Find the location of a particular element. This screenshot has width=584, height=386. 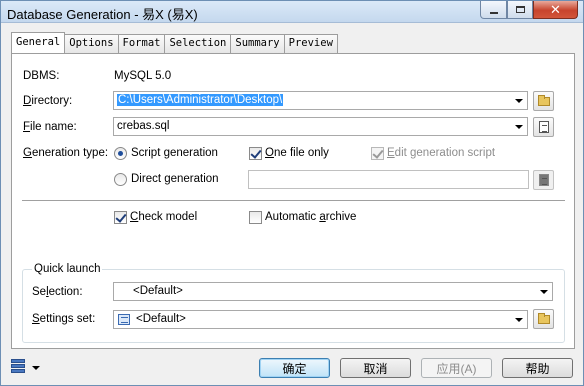

minimize-icon is located at coordinates (493, 12).